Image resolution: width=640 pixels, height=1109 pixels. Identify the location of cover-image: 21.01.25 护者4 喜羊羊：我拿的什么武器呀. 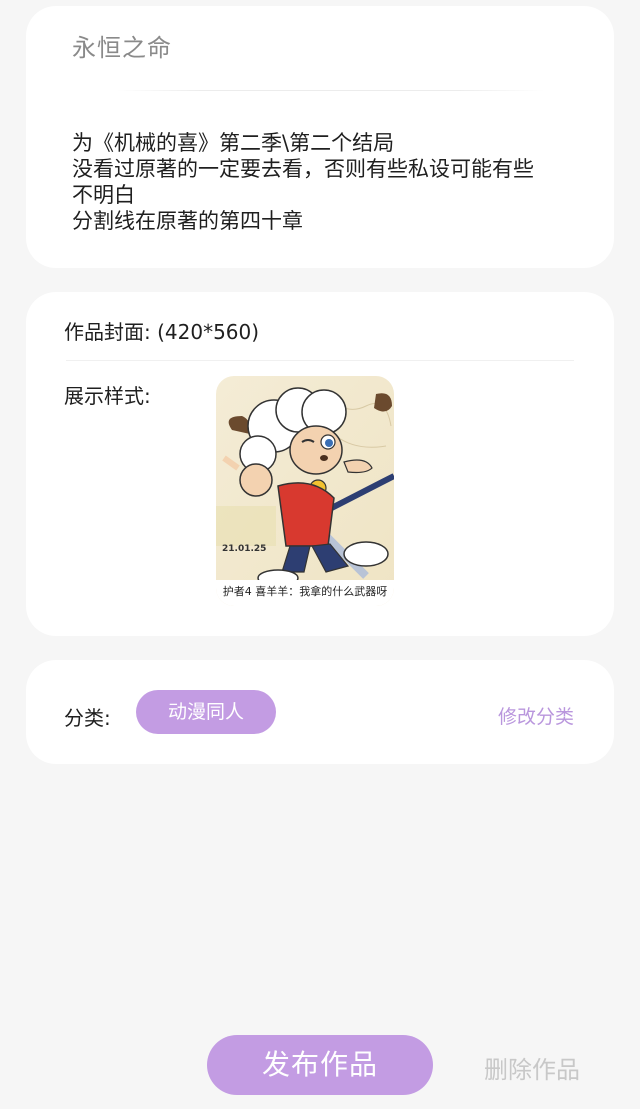
(305, 491).